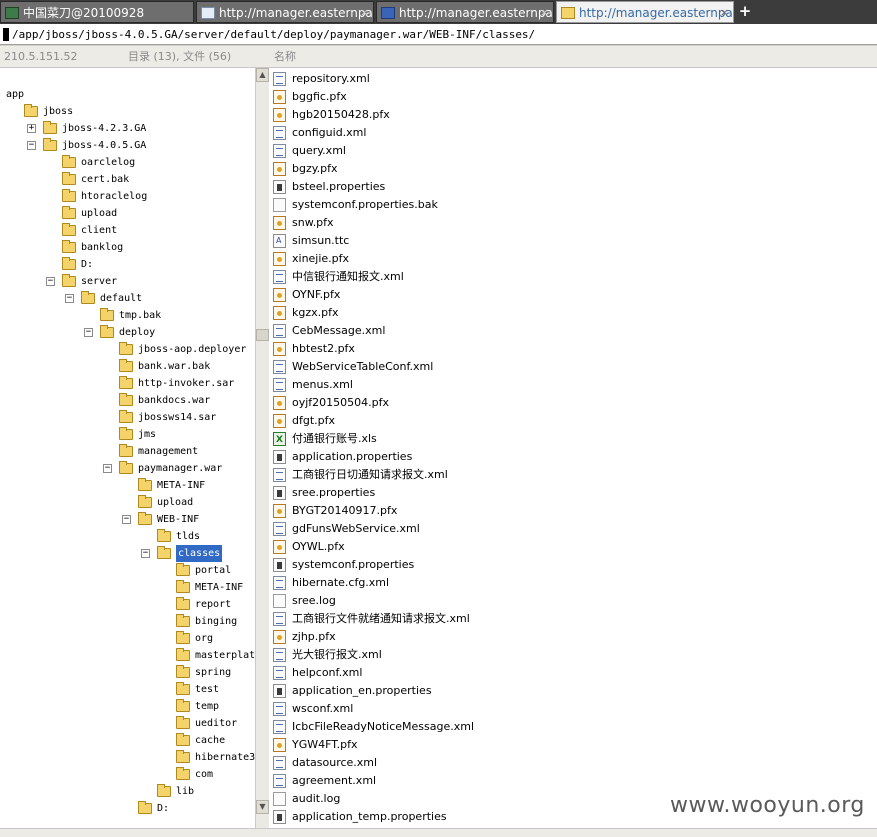  I want to click on file-name: bgzy.pfx, so click(315, 169).